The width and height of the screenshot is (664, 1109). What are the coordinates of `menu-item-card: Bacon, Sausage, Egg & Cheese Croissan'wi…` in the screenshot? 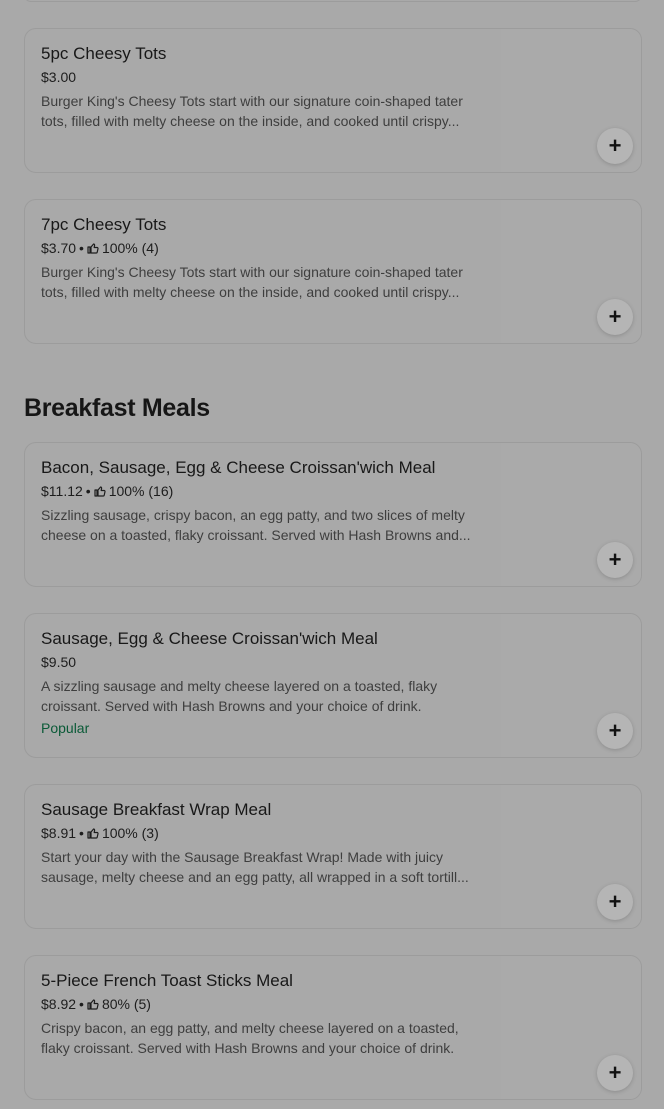 It's located at (333, 514).